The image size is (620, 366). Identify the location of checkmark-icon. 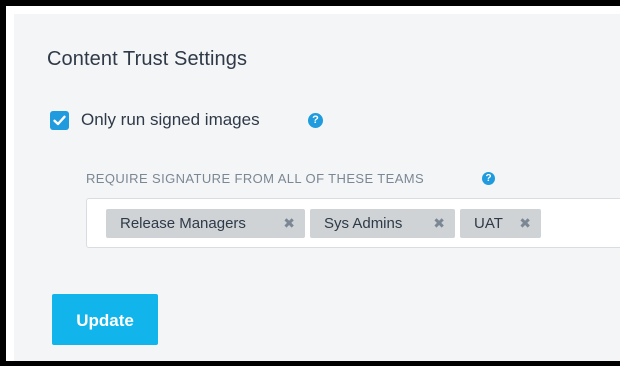
(59, 120).